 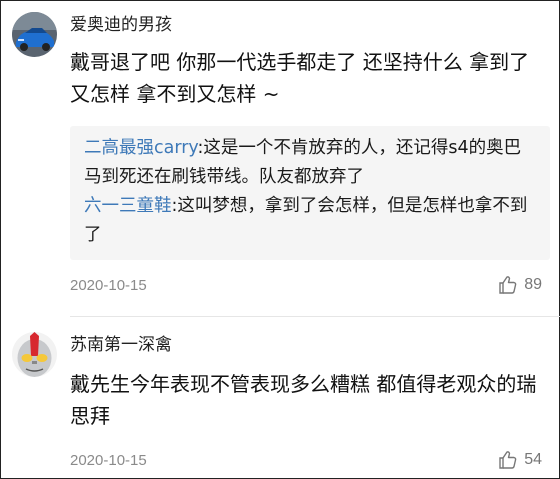 I want to click on username: 苏南第一深禽, so click(x=121, y=342).